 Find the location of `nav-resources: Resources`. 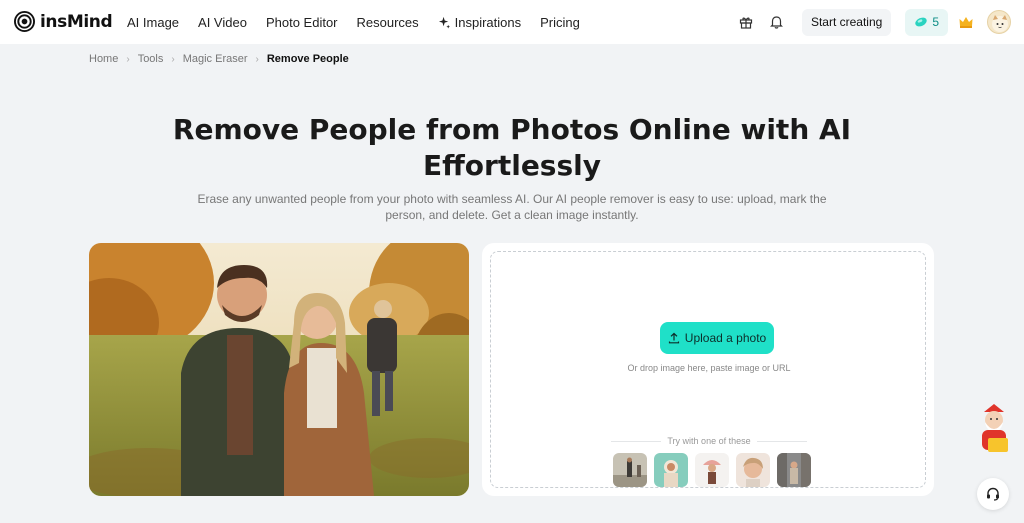

nav-resources: Resources is located at coordinates (388, 22).